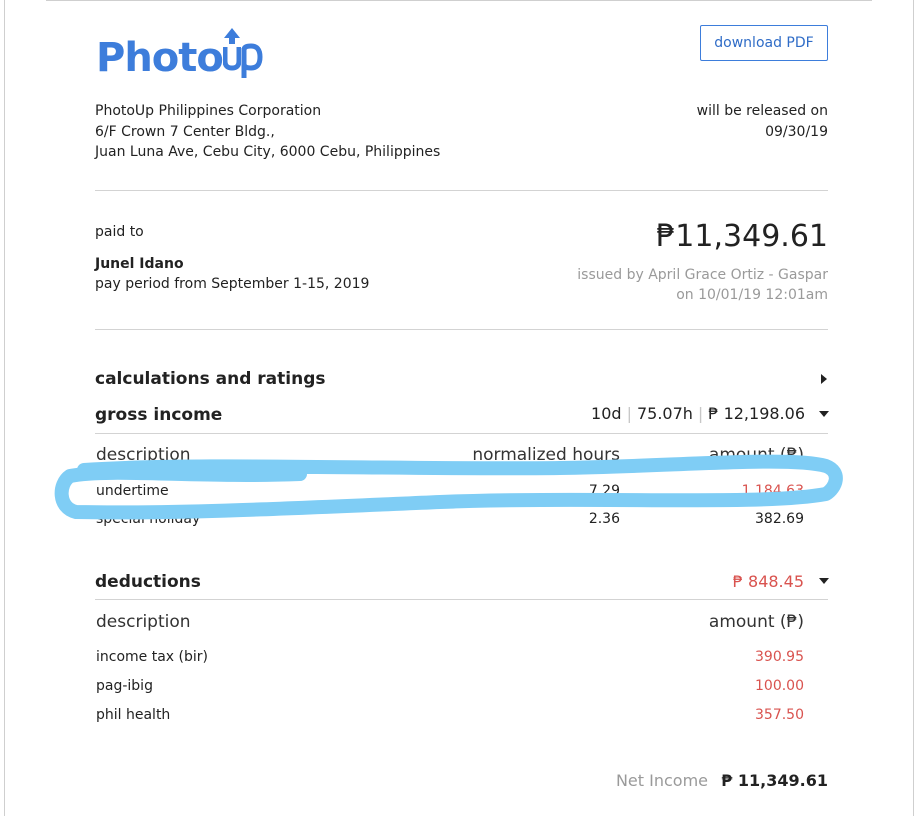  What do you see at coordinates (252, 60) in the screenshot?
I see `logo-p-icon` at bounding box center [252, 60].